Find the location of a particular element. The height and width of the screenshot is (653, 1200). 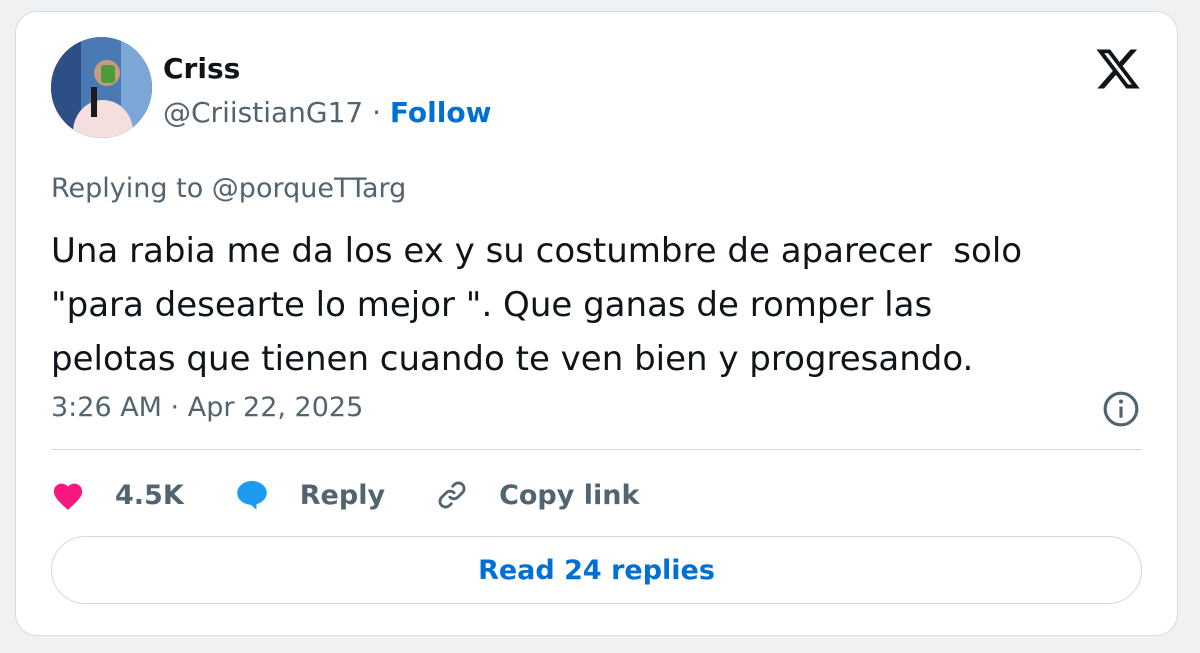

speech-bubble-icon is located at coordinates (251, 495).